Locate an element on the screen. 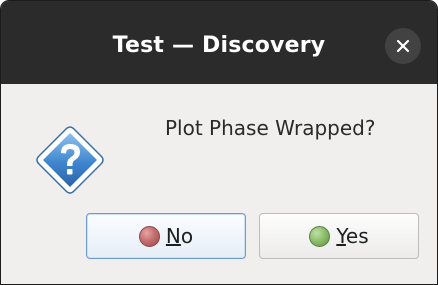  close-icon is located at coordinates (403, 46).